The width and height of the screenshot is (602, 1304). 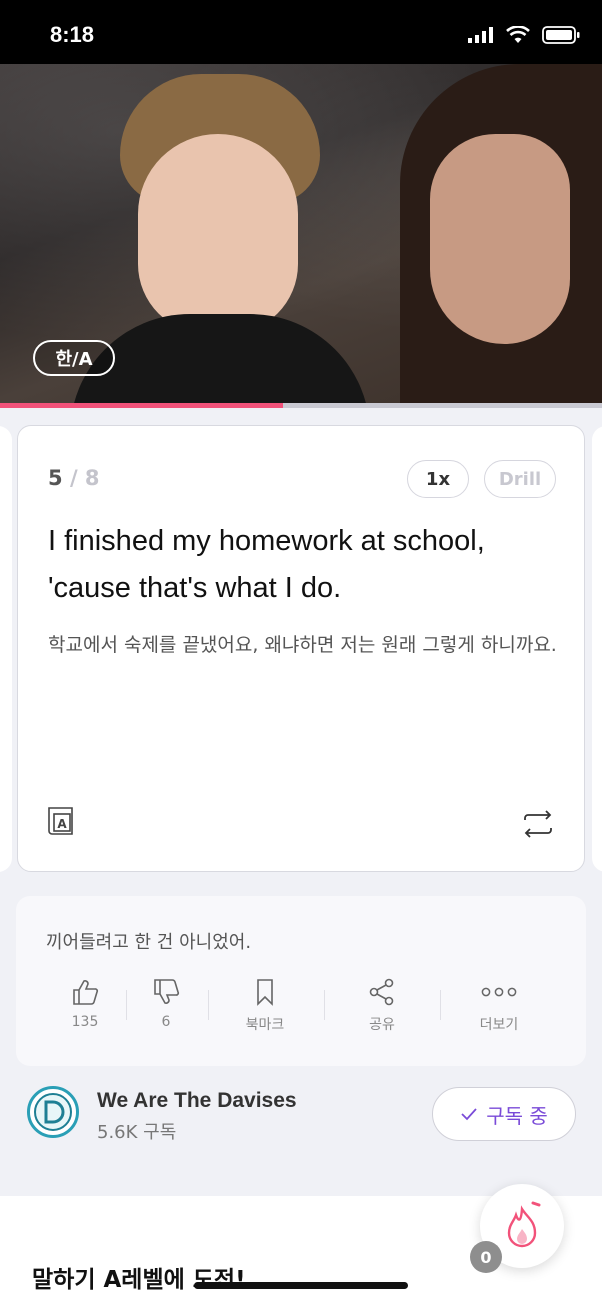 What do you see at coordinates (518, 34) in the screenshot?
I see `wifi-icon` at bounding box center [518, 34].